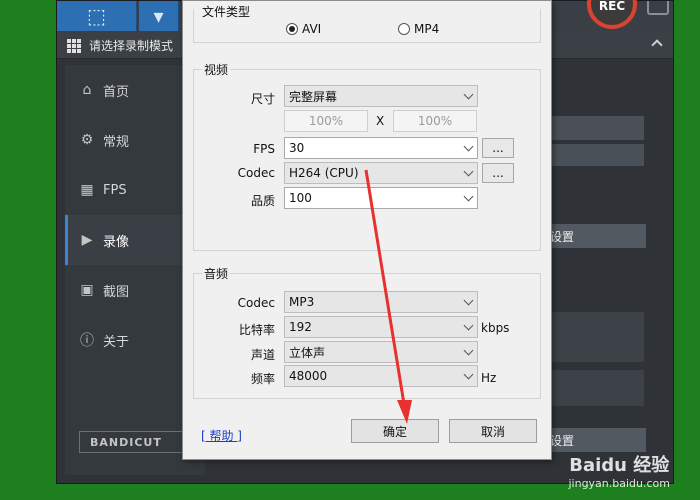  What do you see at coordinates (312, 29) in the screenshot?
I see `format-avi-label: AVI` at bounding box center [312, 29].